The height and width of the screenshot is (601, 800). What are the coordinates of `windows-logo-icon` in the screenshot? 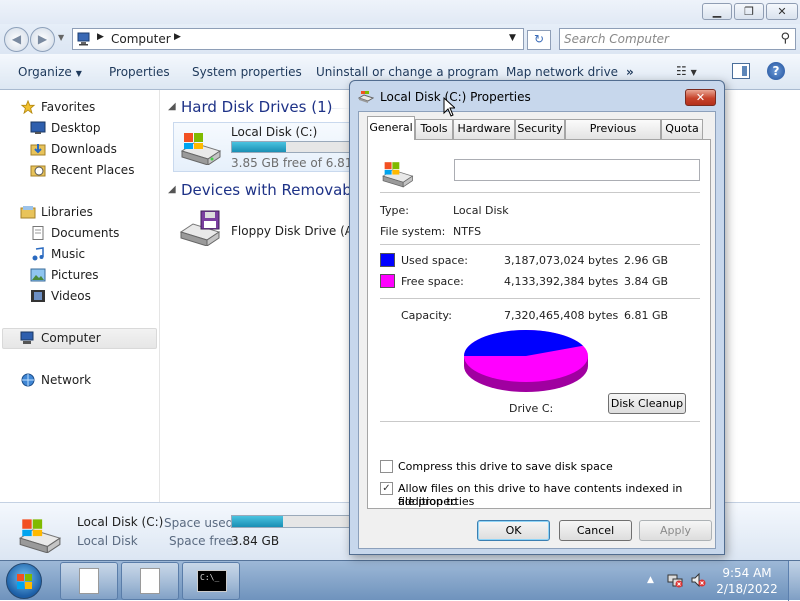 It's located at (24, 581).